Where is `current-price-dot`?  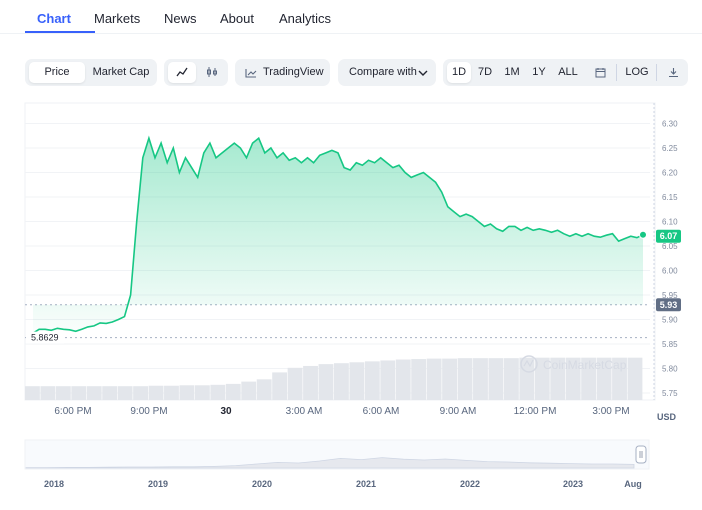
current-price-dot is located at coordinates (643, 234).